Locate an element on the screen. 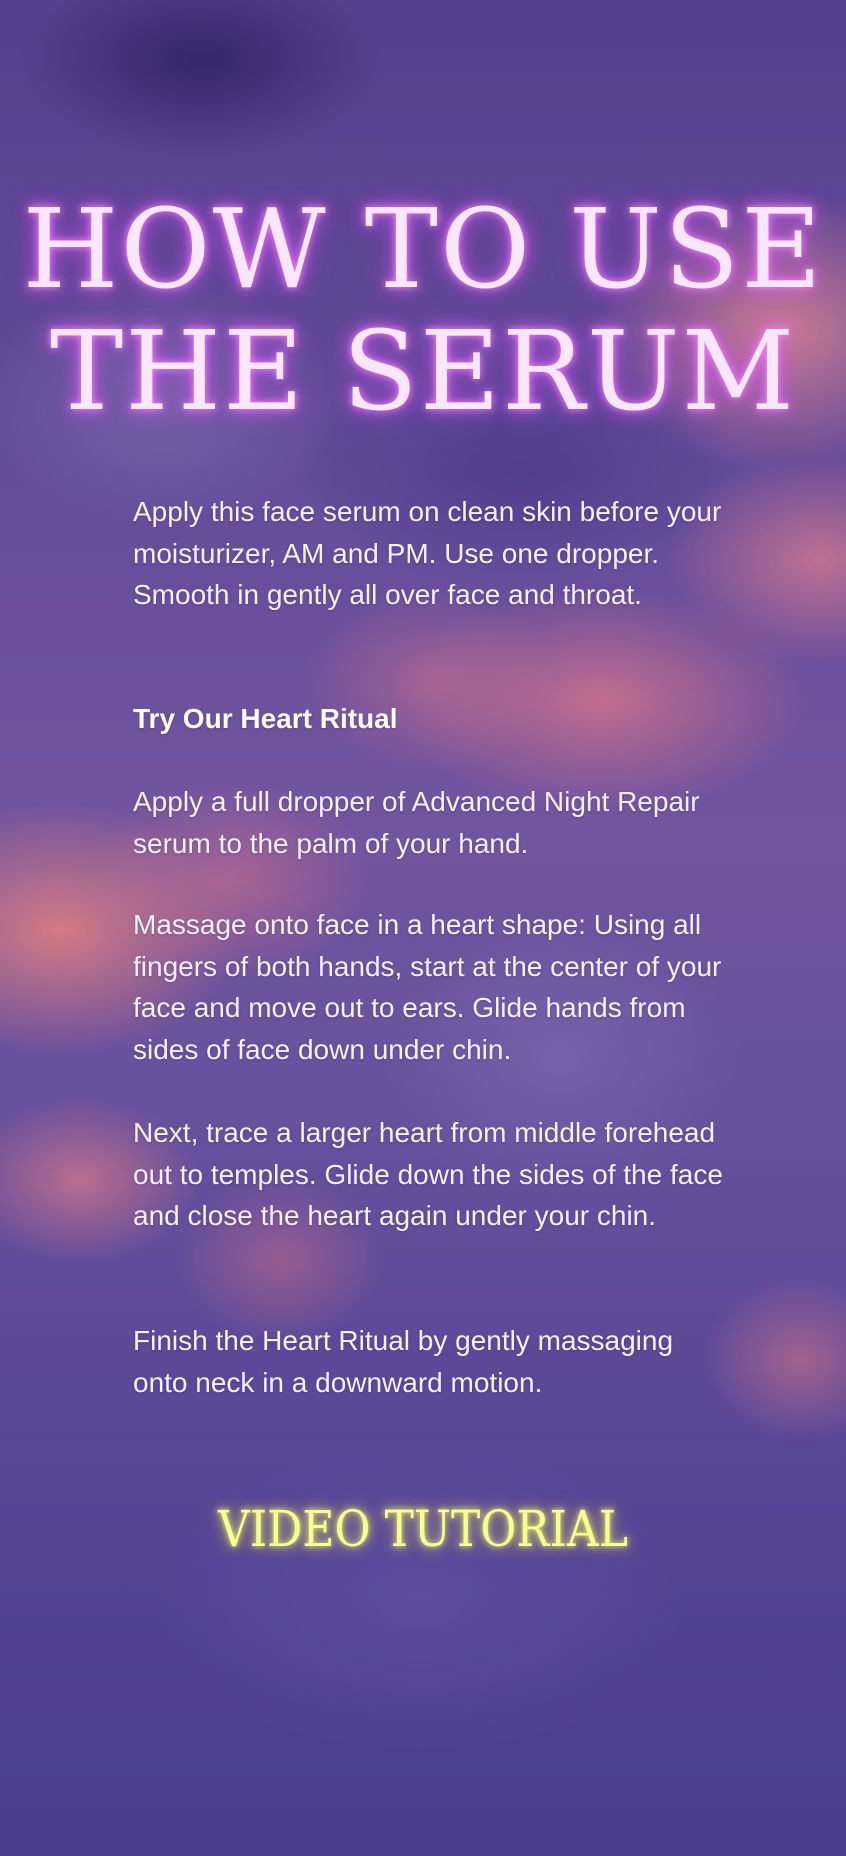 The height and width of the screenshot is (1856, 846). video-tutorial-label: VIDEO TUTORIAL is located at coordinates (423, 1529).